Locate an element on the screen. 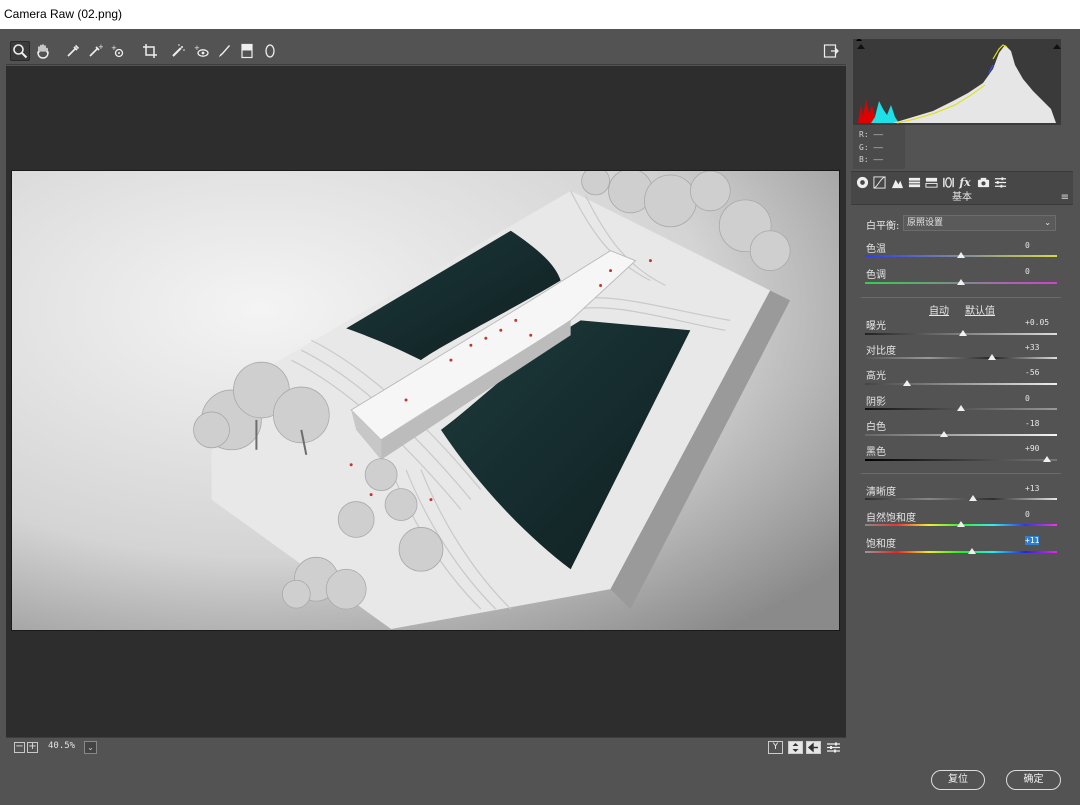  highlights-label: 高光 is located at coordinates (876, 376).